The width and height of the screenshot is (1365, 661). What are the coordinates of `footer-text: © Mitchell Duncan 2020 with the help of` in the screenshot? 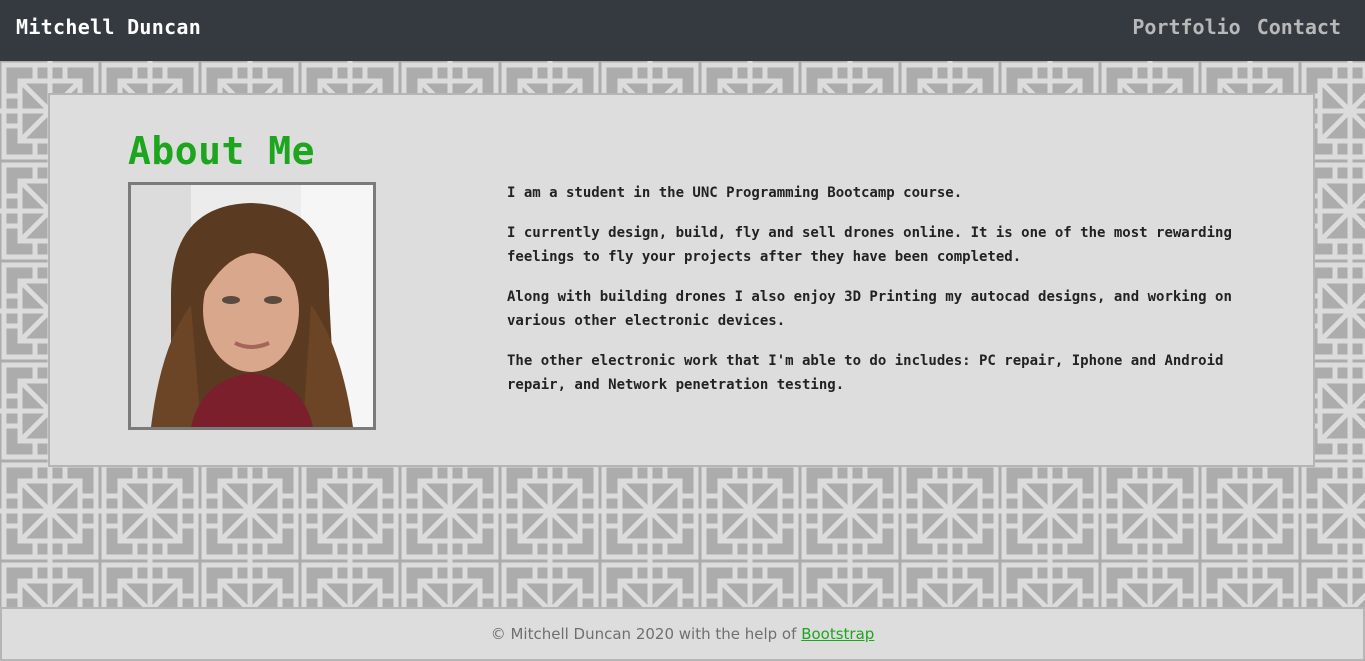 It's located at (643, 634).